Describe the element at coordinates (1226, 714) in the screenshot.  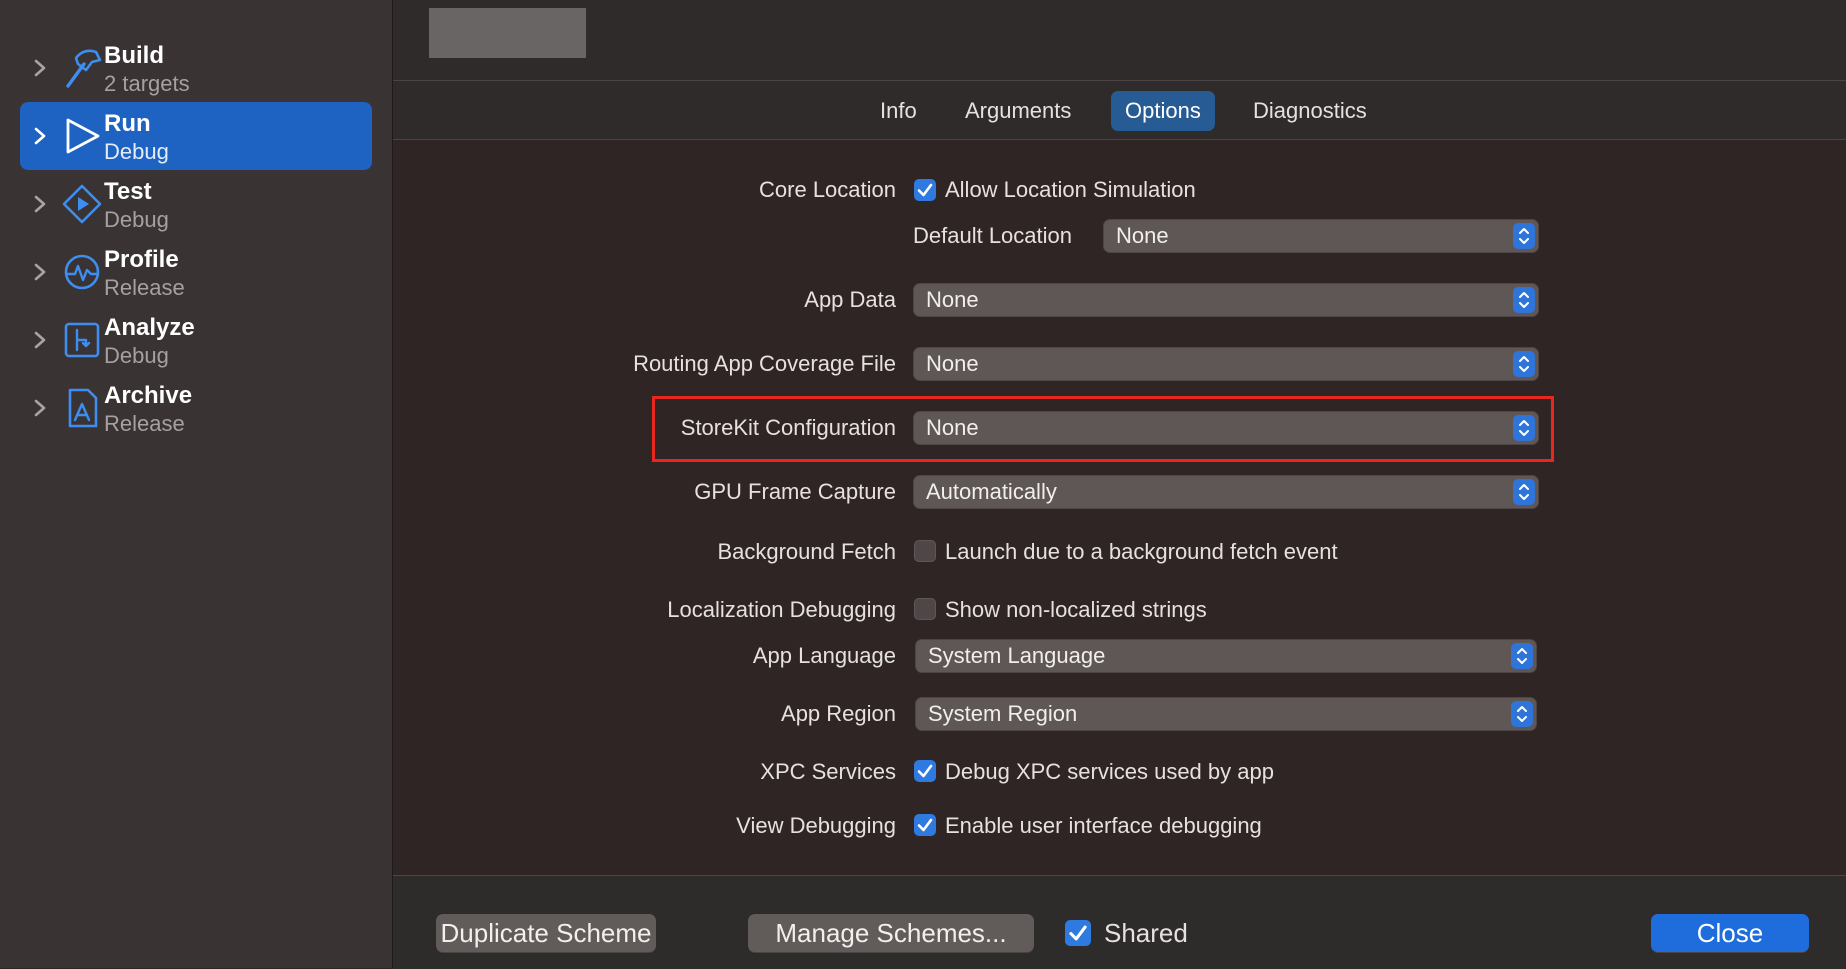
I see `app-region-popup: System Region` at that location.